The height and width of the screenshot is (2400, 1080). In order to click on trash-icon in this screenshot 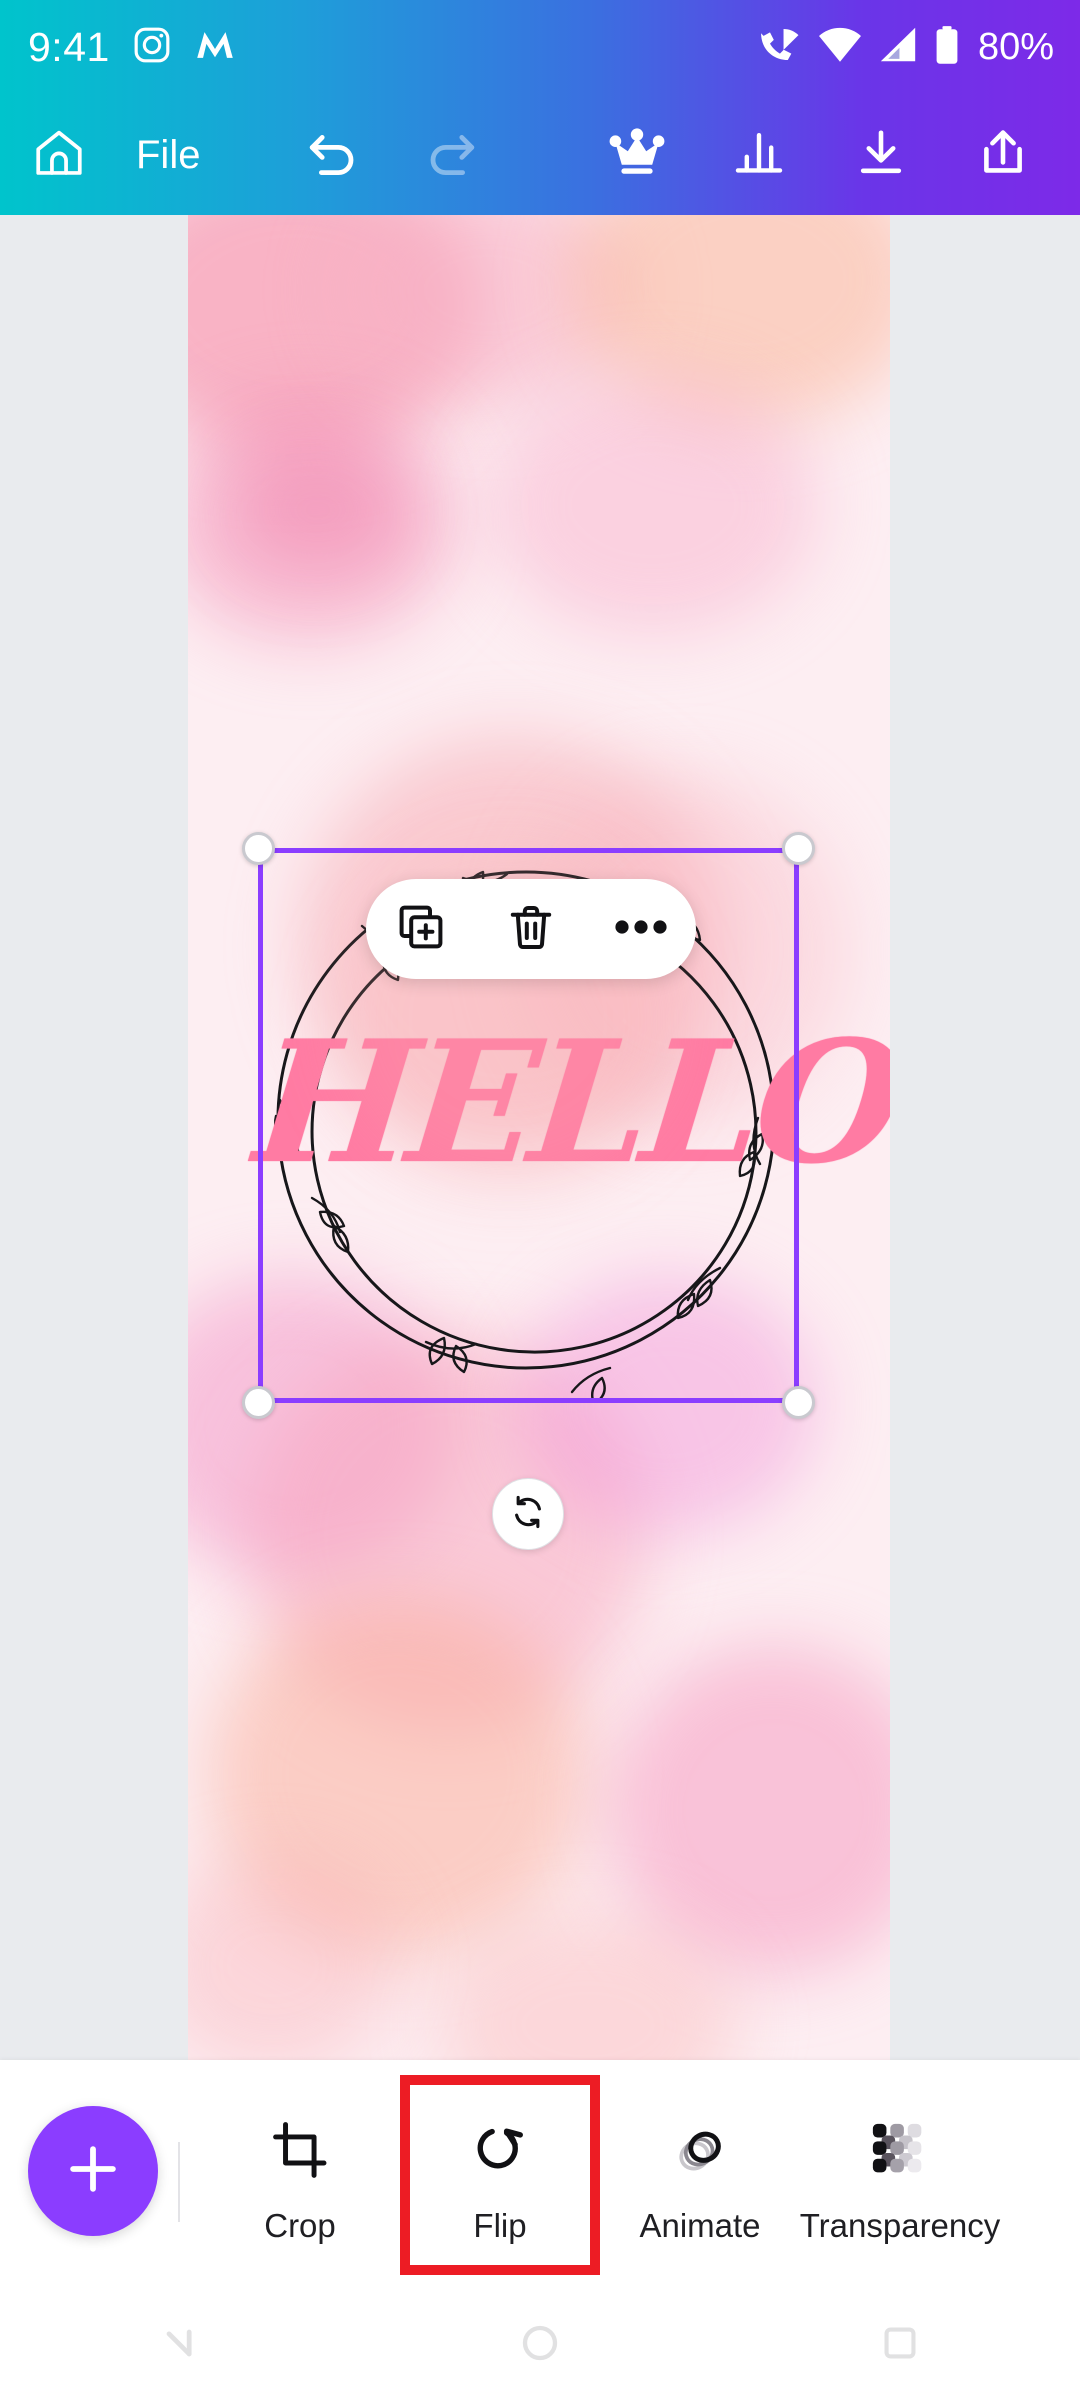, I will do `click(531, 929)`.